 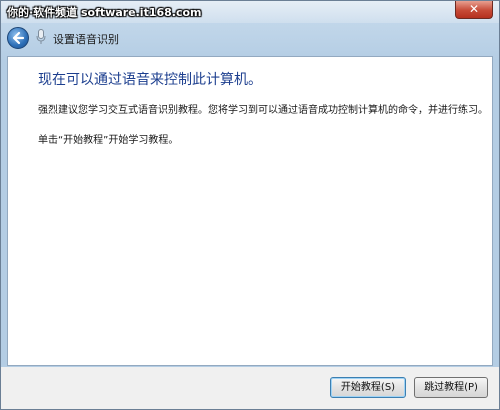 I want to click on close-button: ✕, so click(x=474, y=10).